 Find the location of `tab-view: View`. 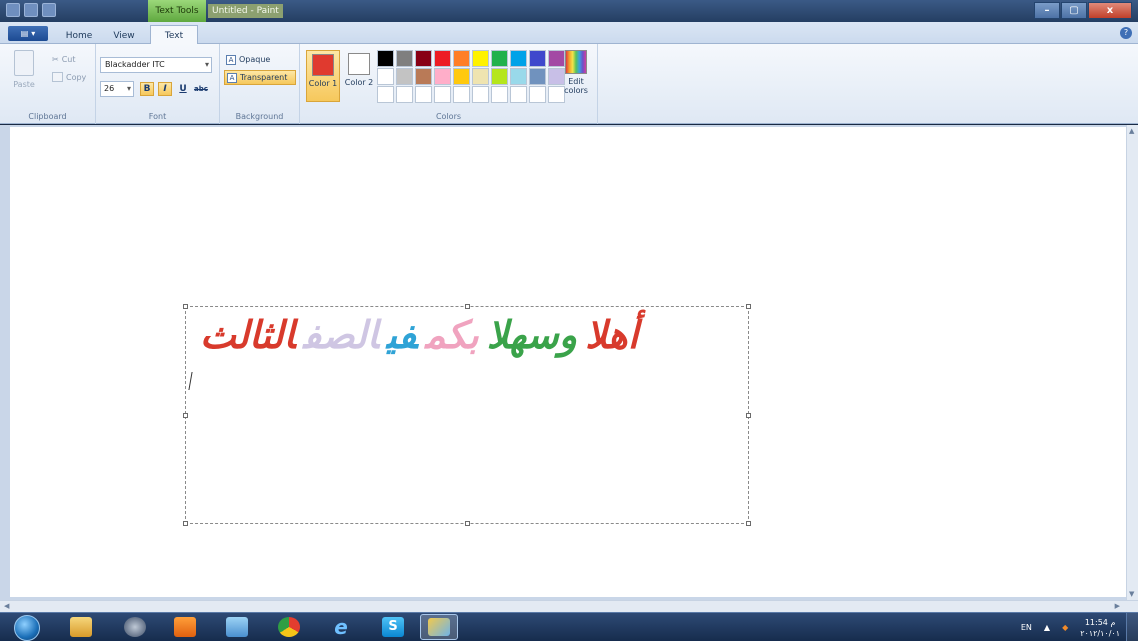

tab-view: View is located at coordinates (124, 35).